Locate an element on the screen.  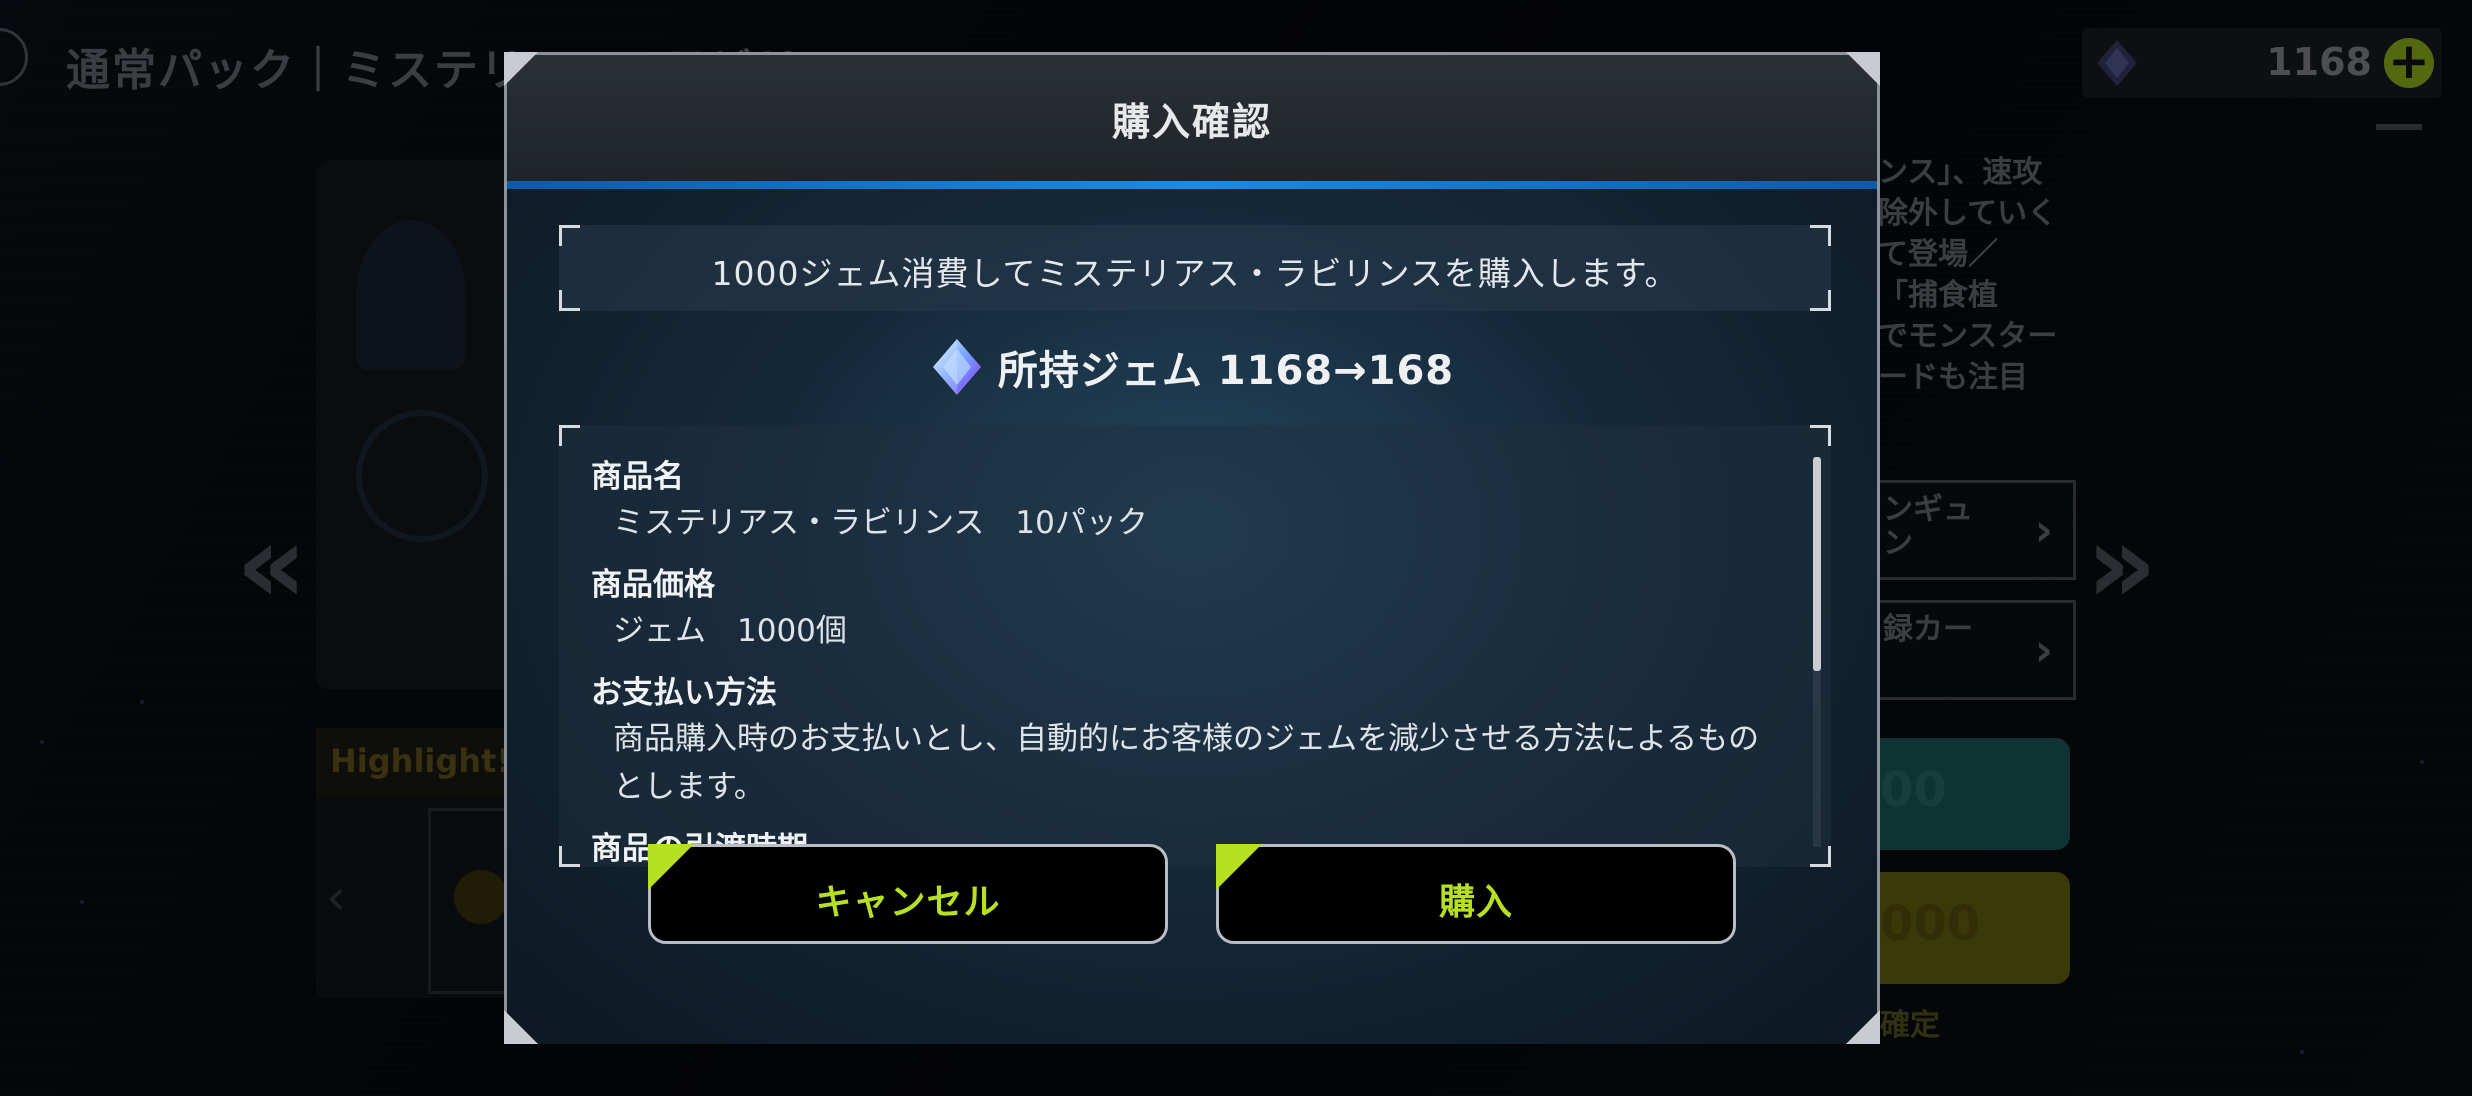
cancel-button: キャンセル is located at coordinates (908, 894).